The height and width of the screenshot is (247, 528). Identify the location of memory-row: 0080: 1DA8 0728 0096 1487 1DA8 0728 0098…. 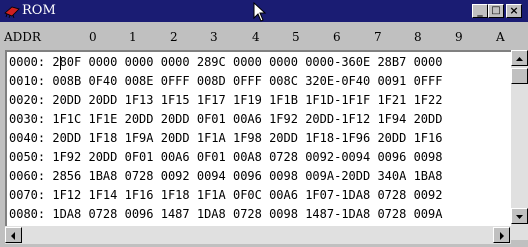
(225, 214).